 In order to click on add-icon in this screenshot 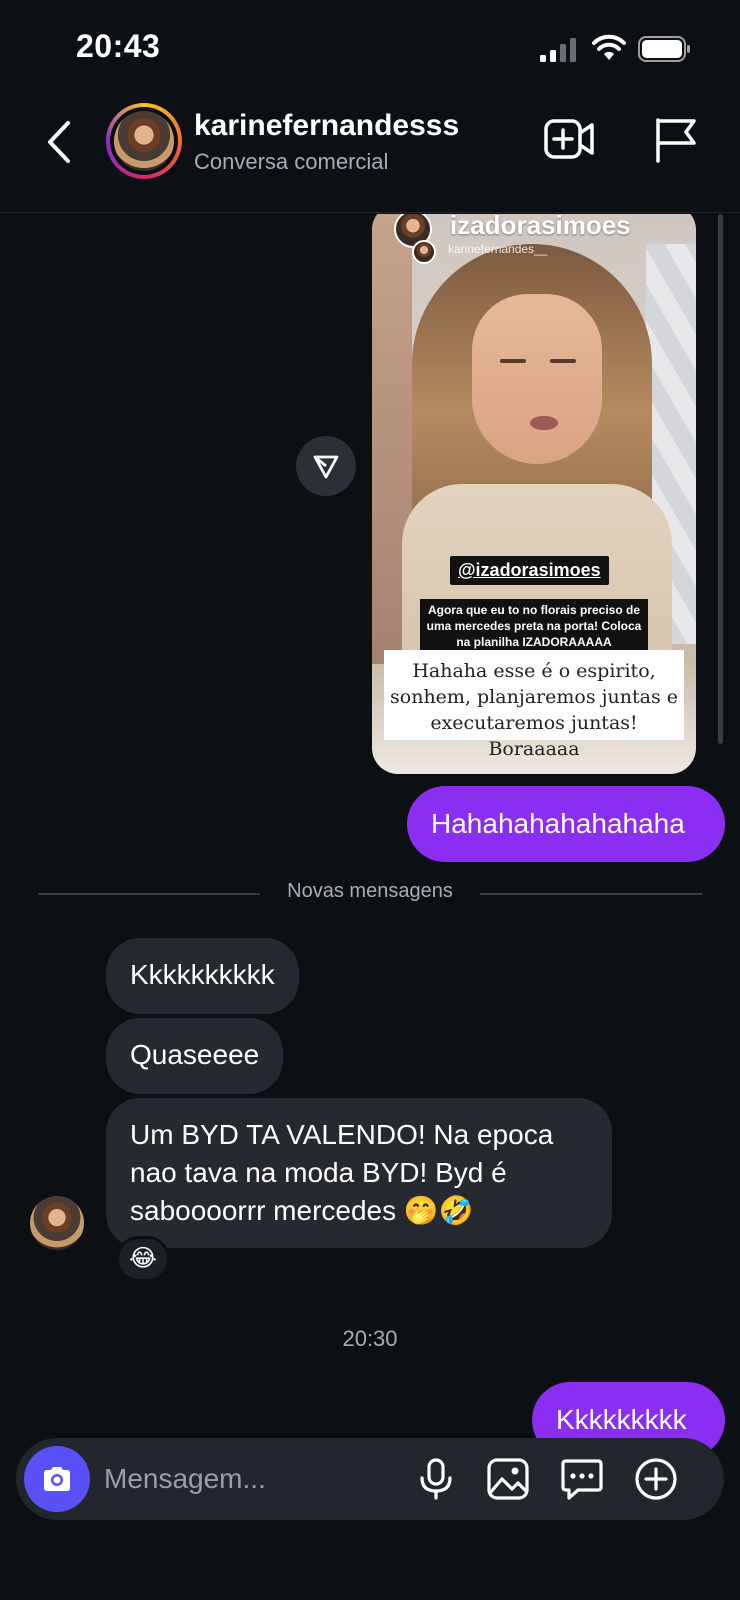, I will do `click(656, 1479)`.